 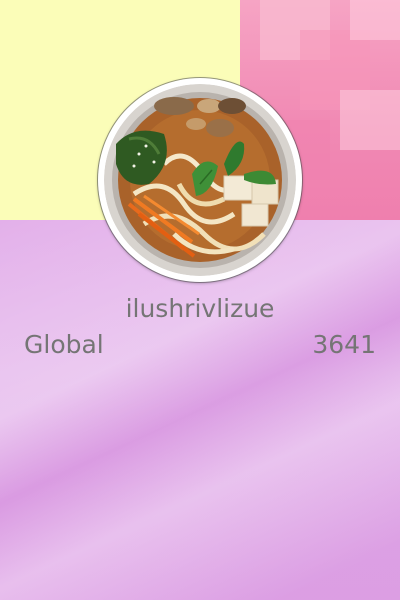 What do you see at coordinates (64, 344) in the screenshot?
I see `leaderboard-scope-label: Global` at bounding box center [64, 344].